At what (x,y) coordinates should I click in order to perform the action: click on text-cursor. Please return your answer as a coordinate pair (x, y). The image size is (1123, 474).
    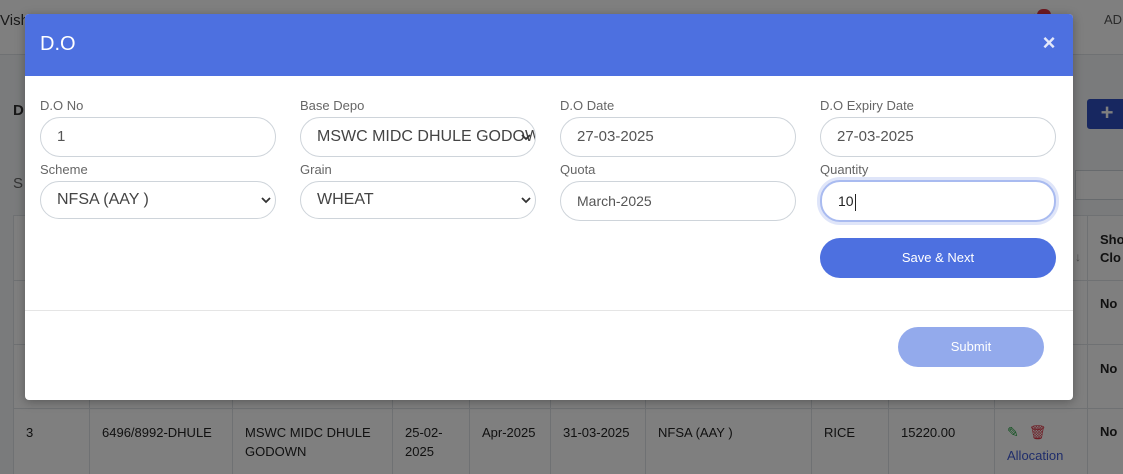
    Looking at the image, I should click on (855, 202).